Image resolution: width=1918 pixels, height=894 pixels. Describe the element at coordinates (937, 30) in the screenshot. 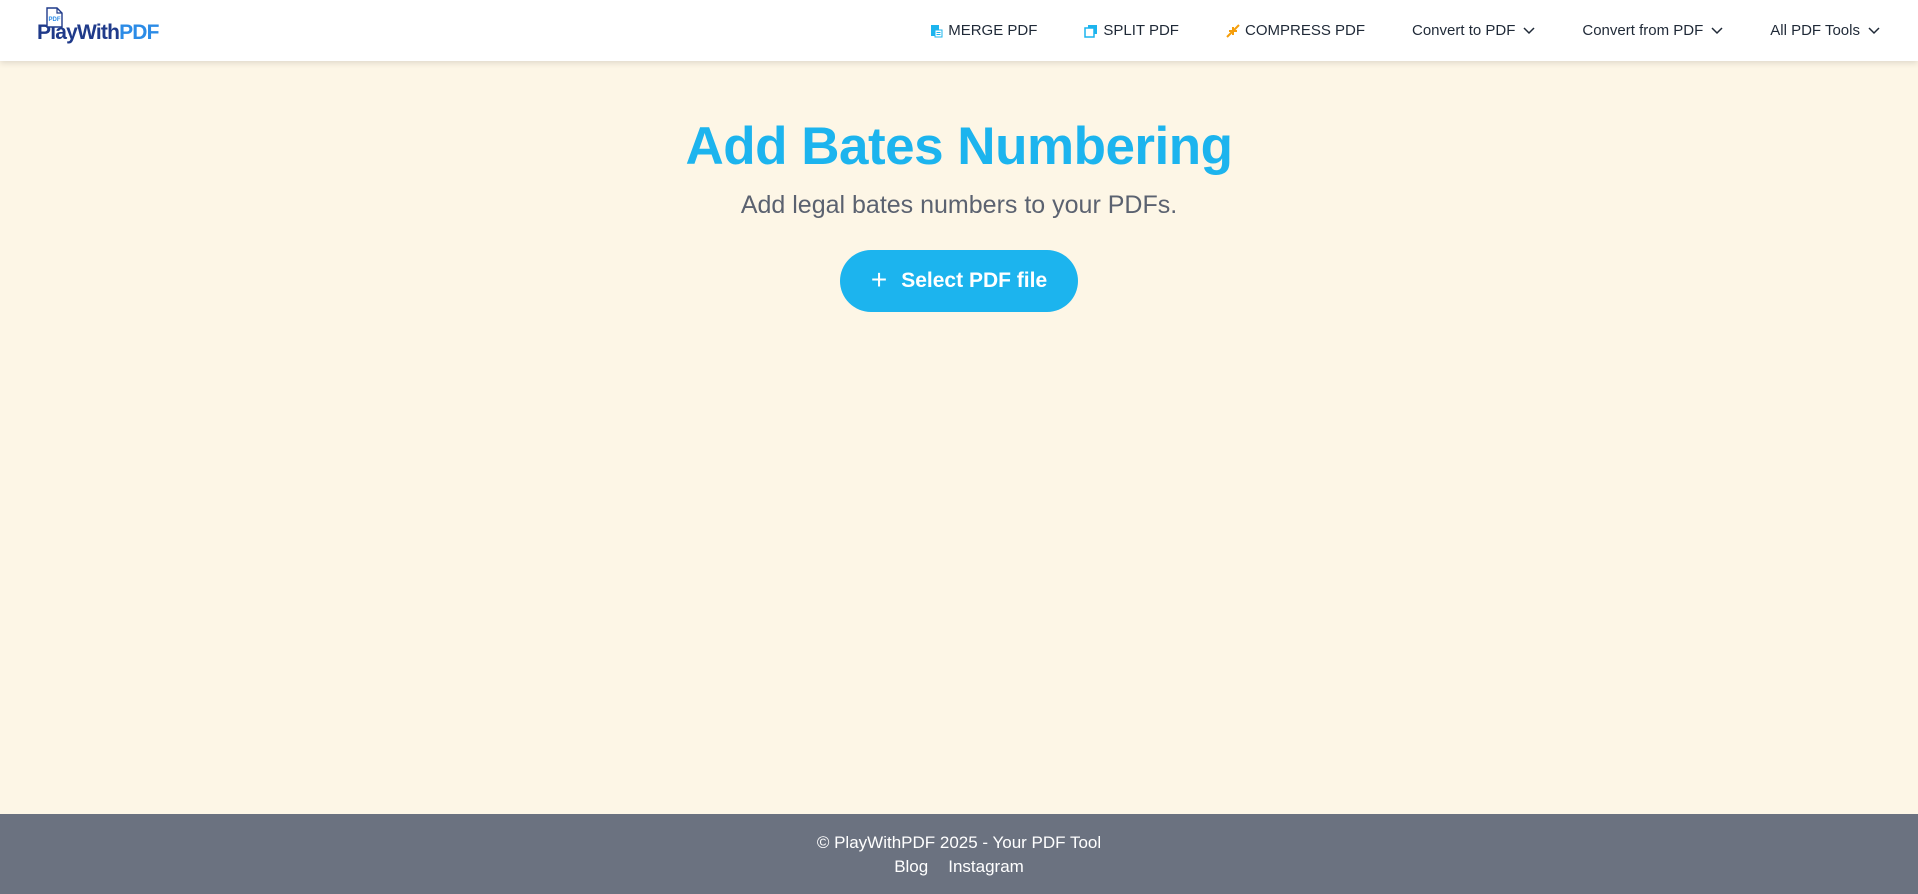

I see `merge-icon` at that location.